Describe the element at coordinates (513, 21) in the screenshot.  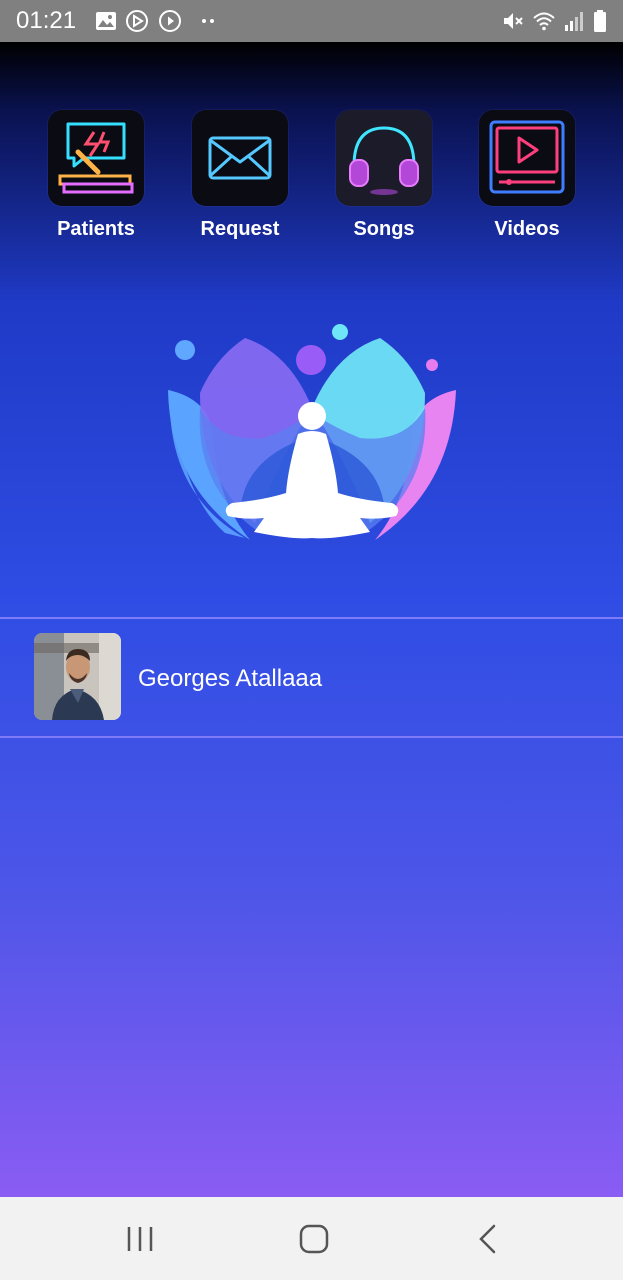
I see `mute-icon` at that location.